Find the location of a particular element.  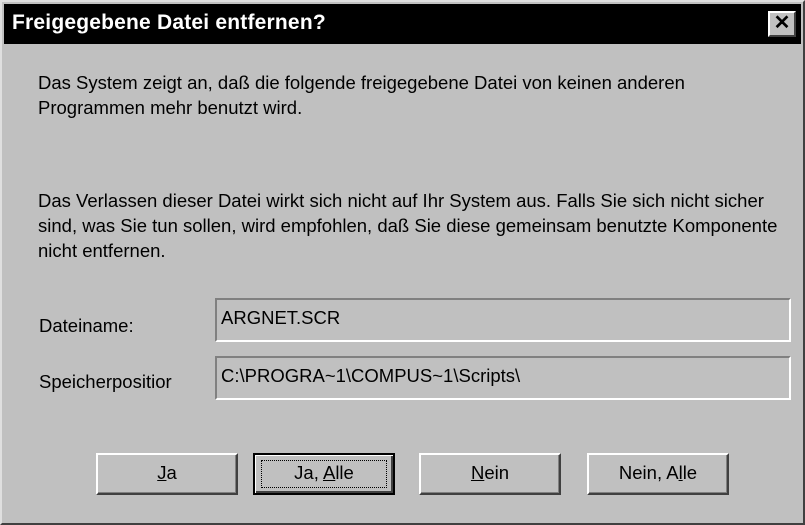

location-field: C:\PROGRA~1\COMPUS~1\Scripts\ is located at coordinates (503, 378).